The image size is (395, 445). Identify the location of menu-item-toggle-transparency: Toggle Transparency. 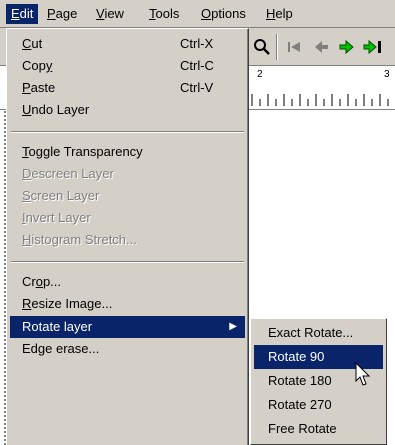
(127, 152).